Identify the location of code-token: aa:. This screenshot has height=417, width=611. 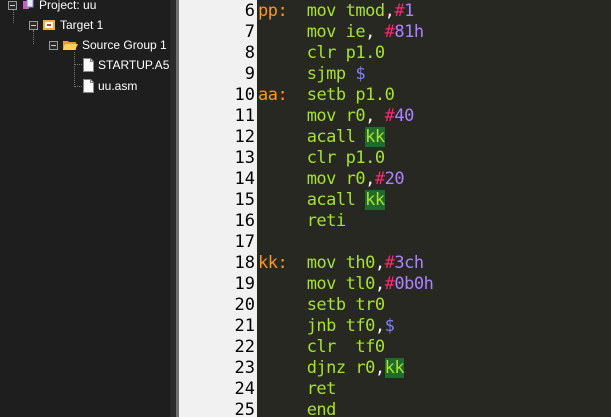
(273, 95).